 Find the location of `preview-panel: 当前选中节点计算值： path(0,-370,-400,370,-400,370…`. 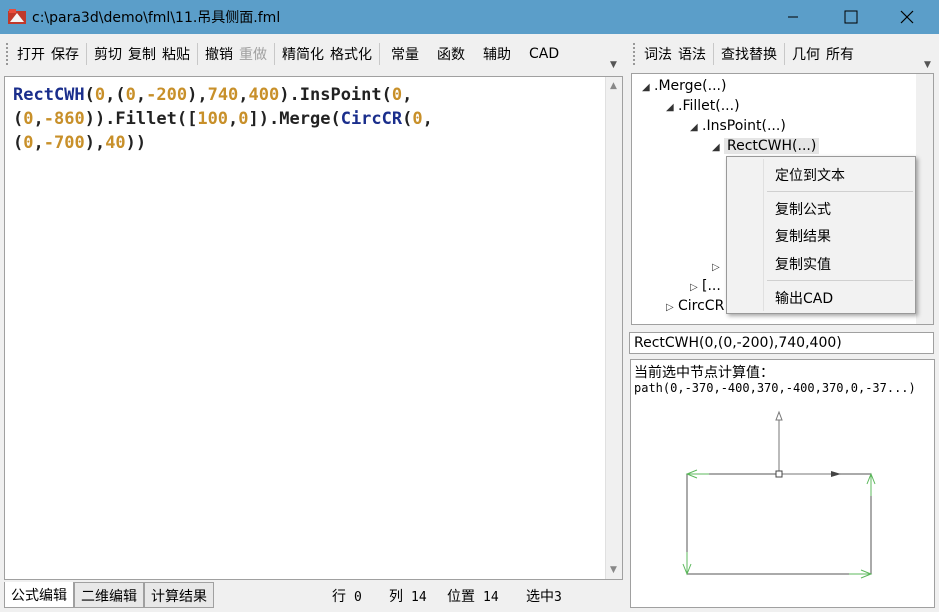

preview-panel: 当前选中节点计算值： path(0,-370,-400,370,-400,370… is located at coordinates (782, 483).